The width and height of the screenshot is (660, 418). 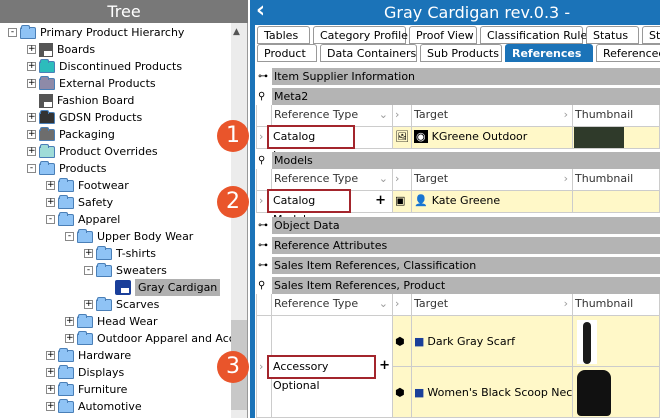 I want to click on tab-product: Product, so click(x=287, y=53).